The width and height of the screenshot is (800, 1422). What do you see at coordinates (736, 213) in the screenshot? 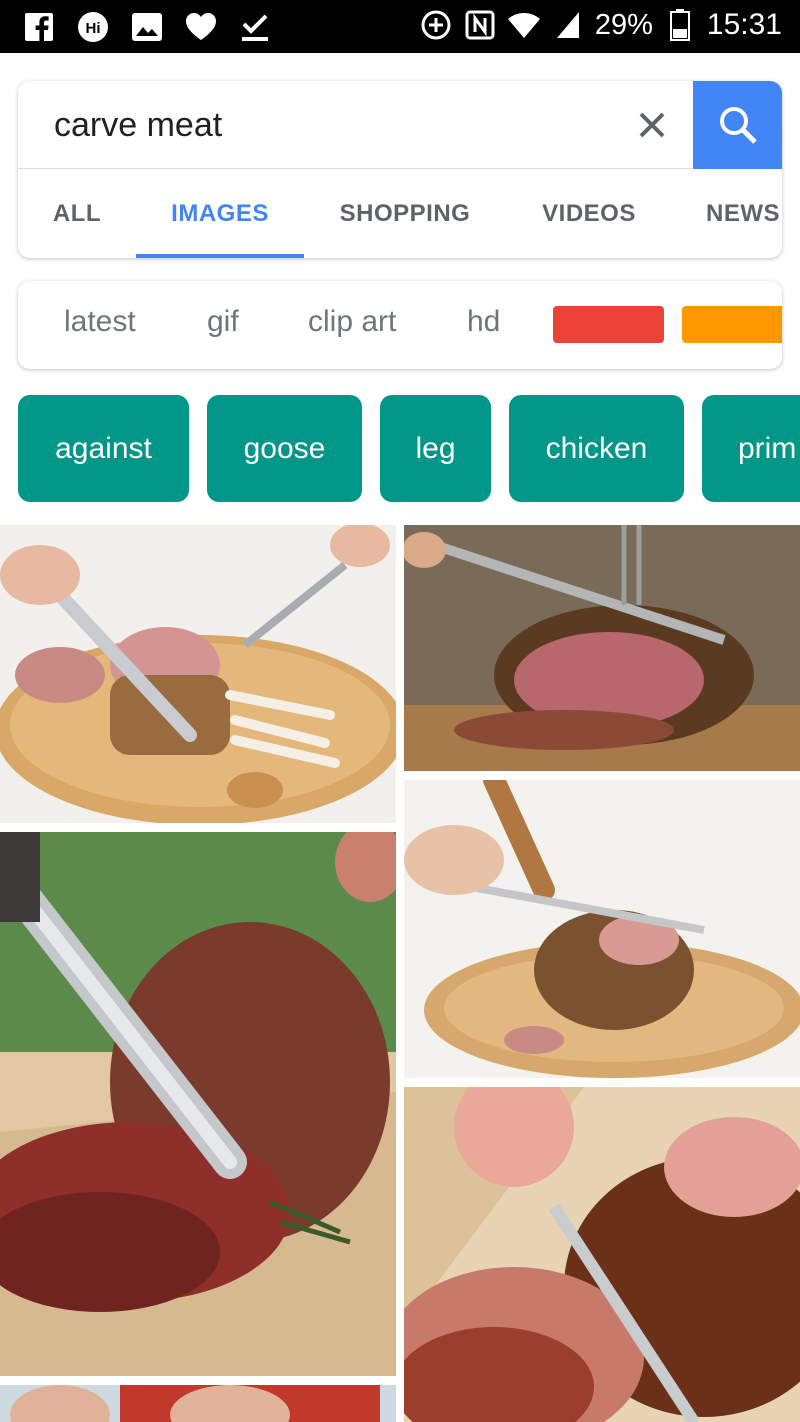
I see `tab-news: NEWS` at bounding box center [736, 213].